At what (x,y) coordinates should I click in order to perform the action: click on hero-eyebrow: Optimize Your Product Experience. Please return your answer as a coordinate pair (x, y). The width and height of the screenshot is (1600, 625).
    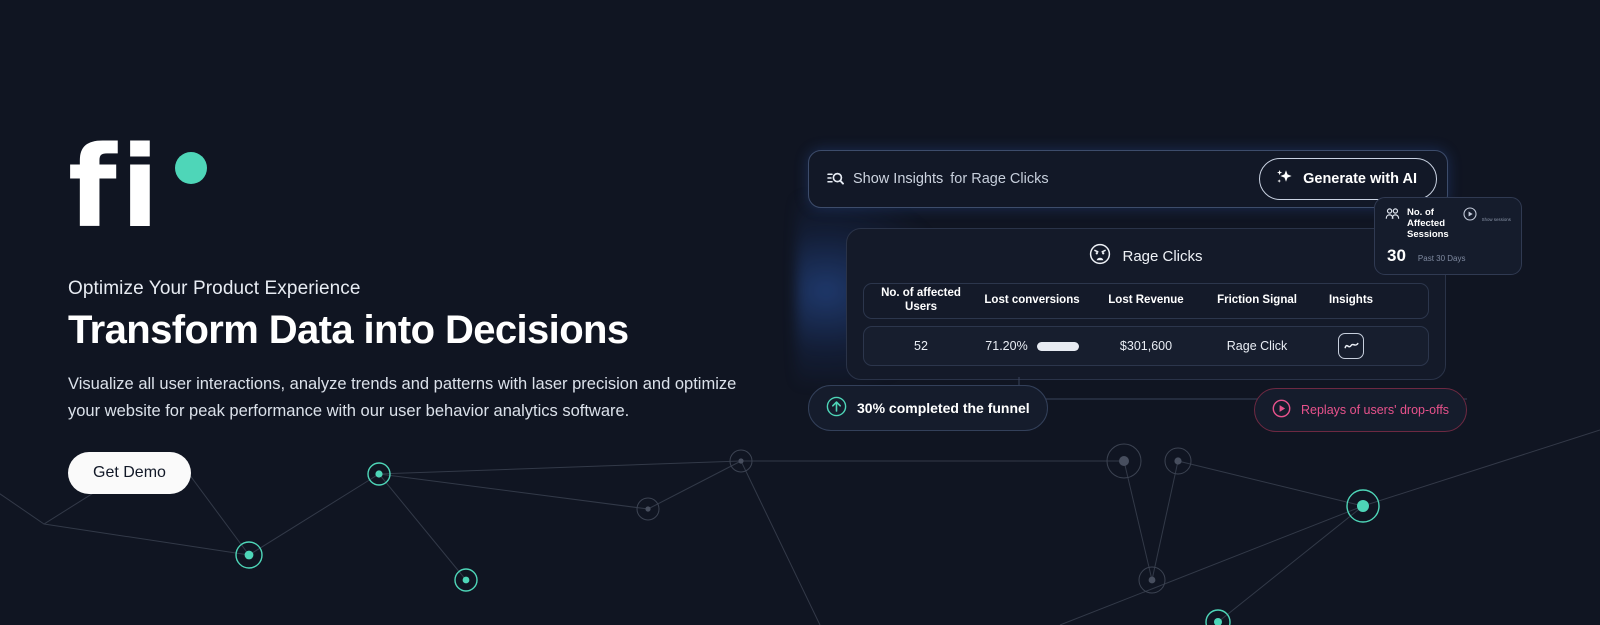
    Looking at the image, I should click on (214, 288).